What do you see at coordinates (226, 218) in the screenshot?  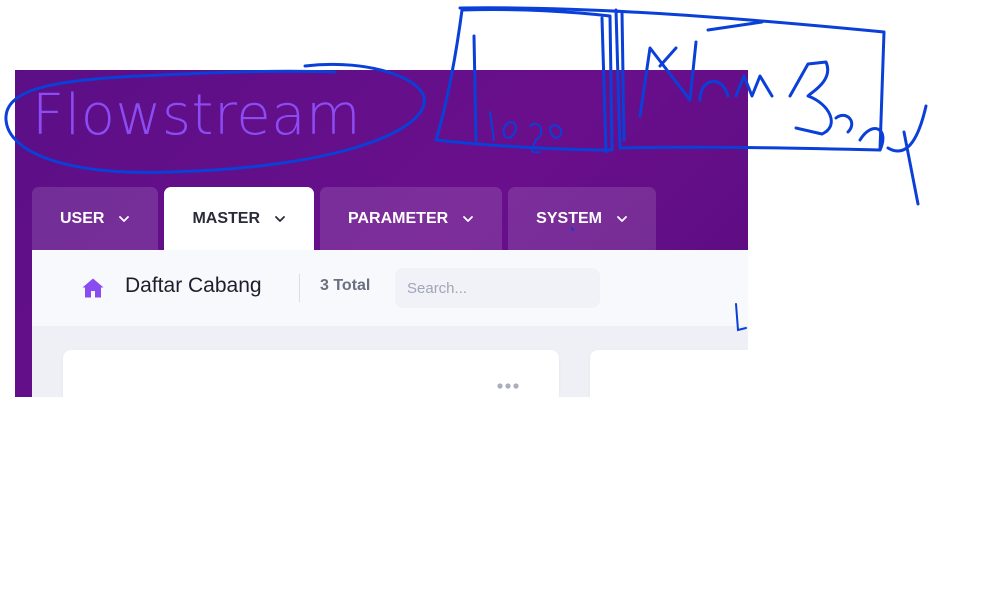 I see `tab-label: MASTER` at bounding box center [226, 218].